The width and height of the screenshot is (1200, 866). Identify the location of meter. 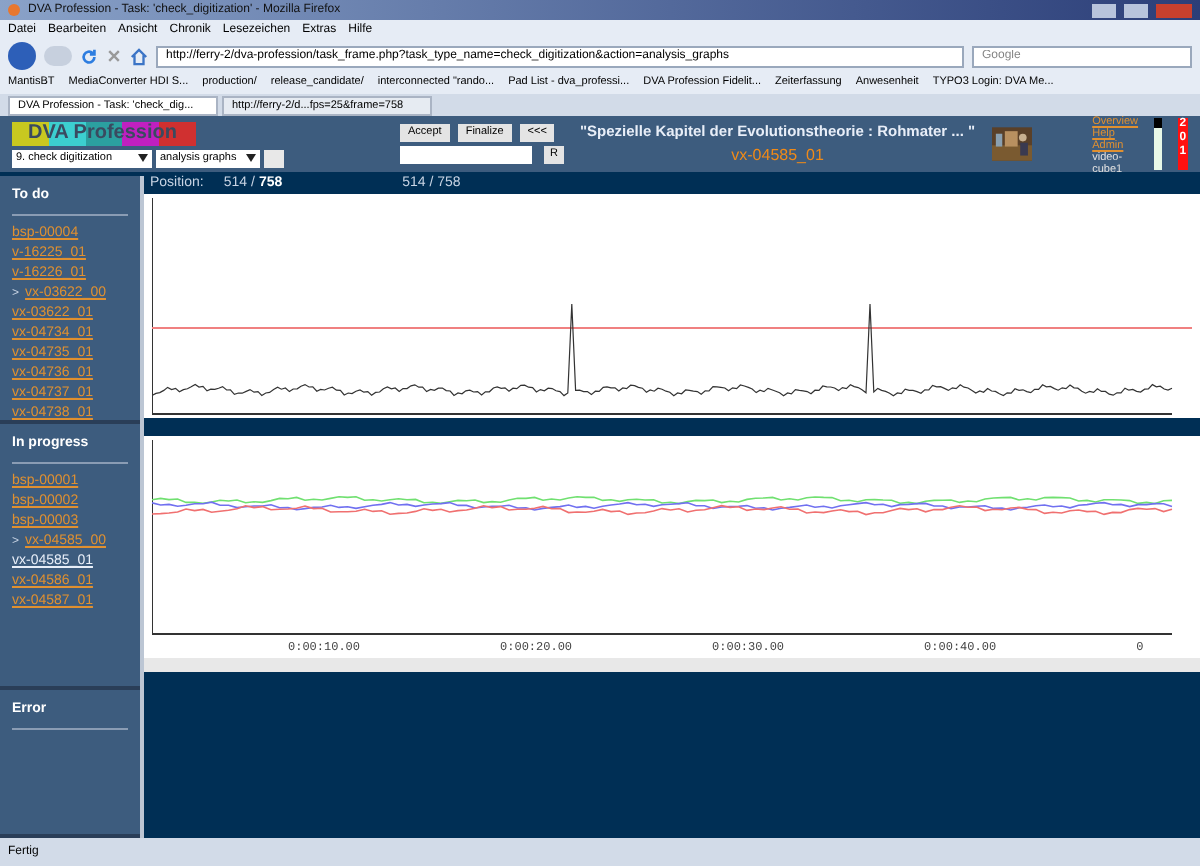
(1158, 144).